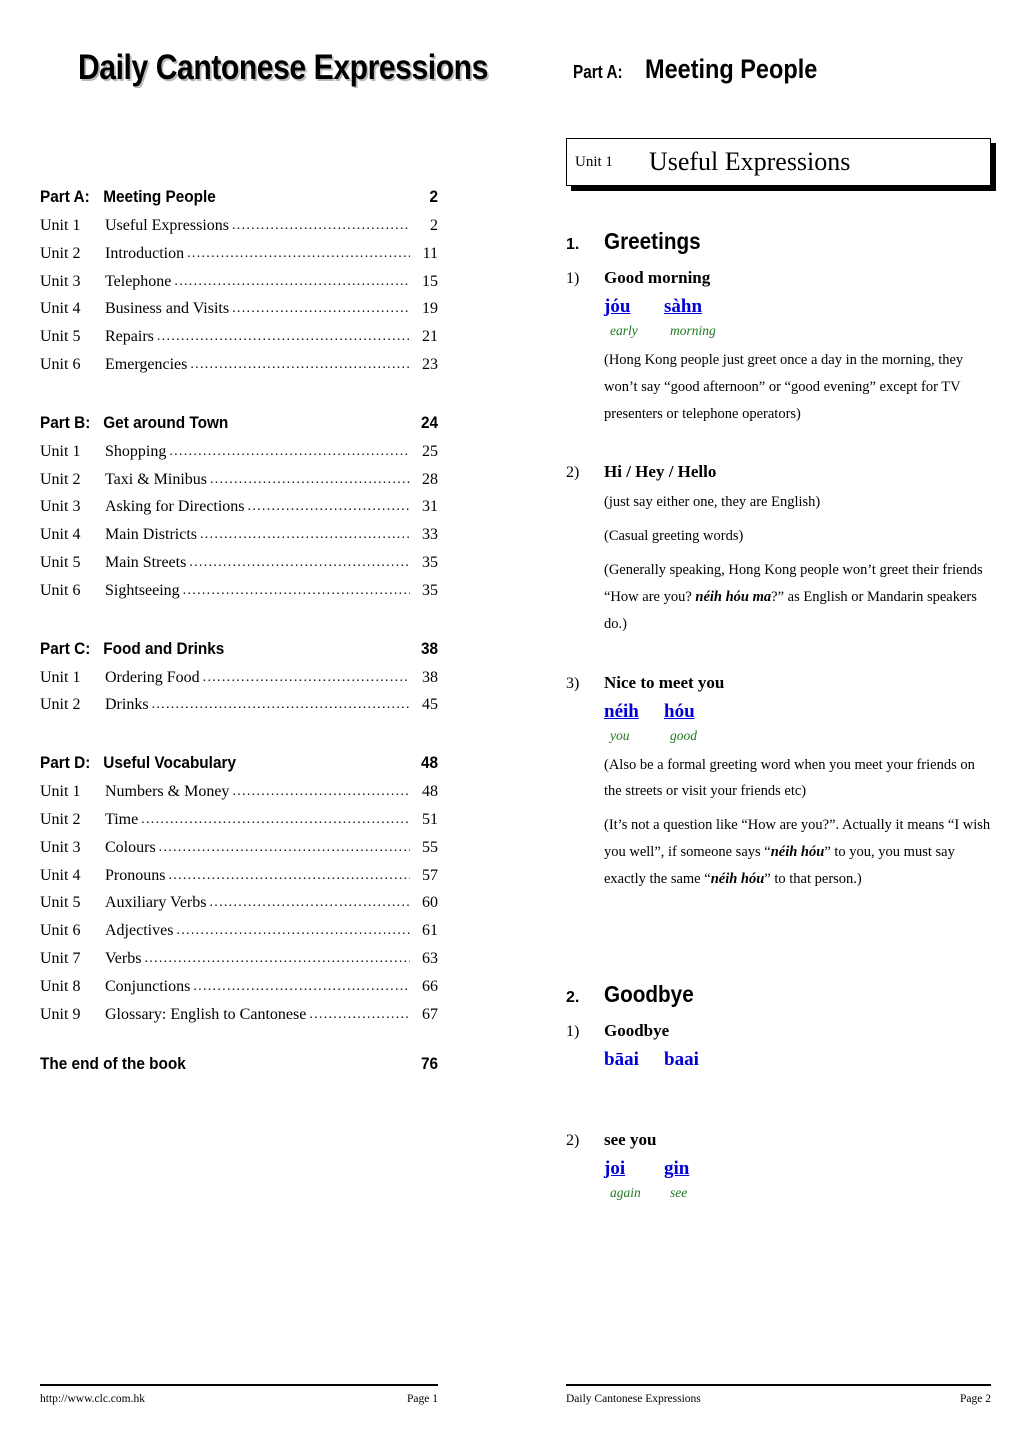  Describe the element at coordinates (975, 1399) in the screenshot. I see `footer-page-number: Page 2` at that location.